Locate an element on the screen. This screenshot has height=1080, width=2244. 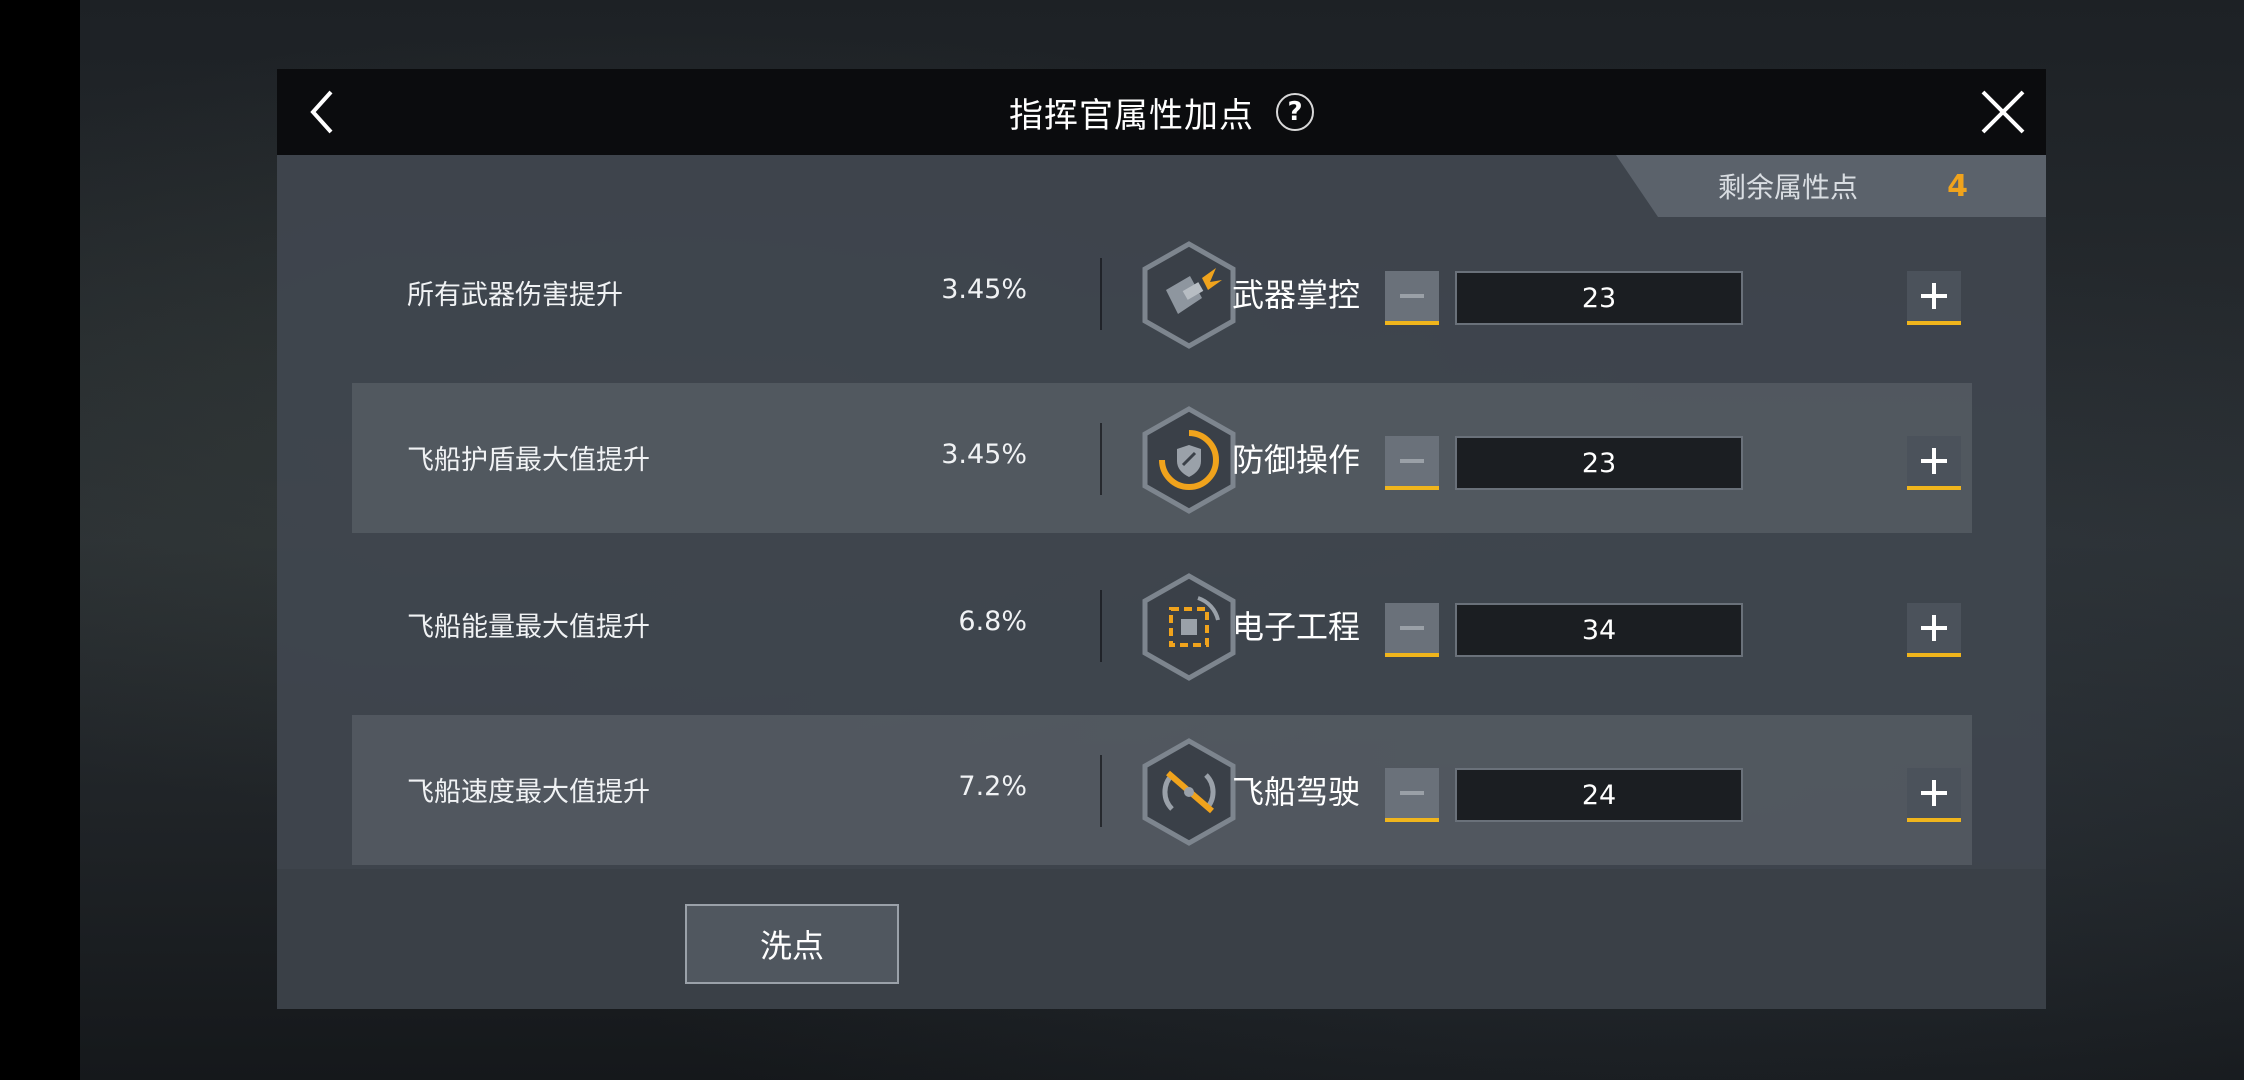
reset-points-button: 洗点 is located at coordinates (792, 944).